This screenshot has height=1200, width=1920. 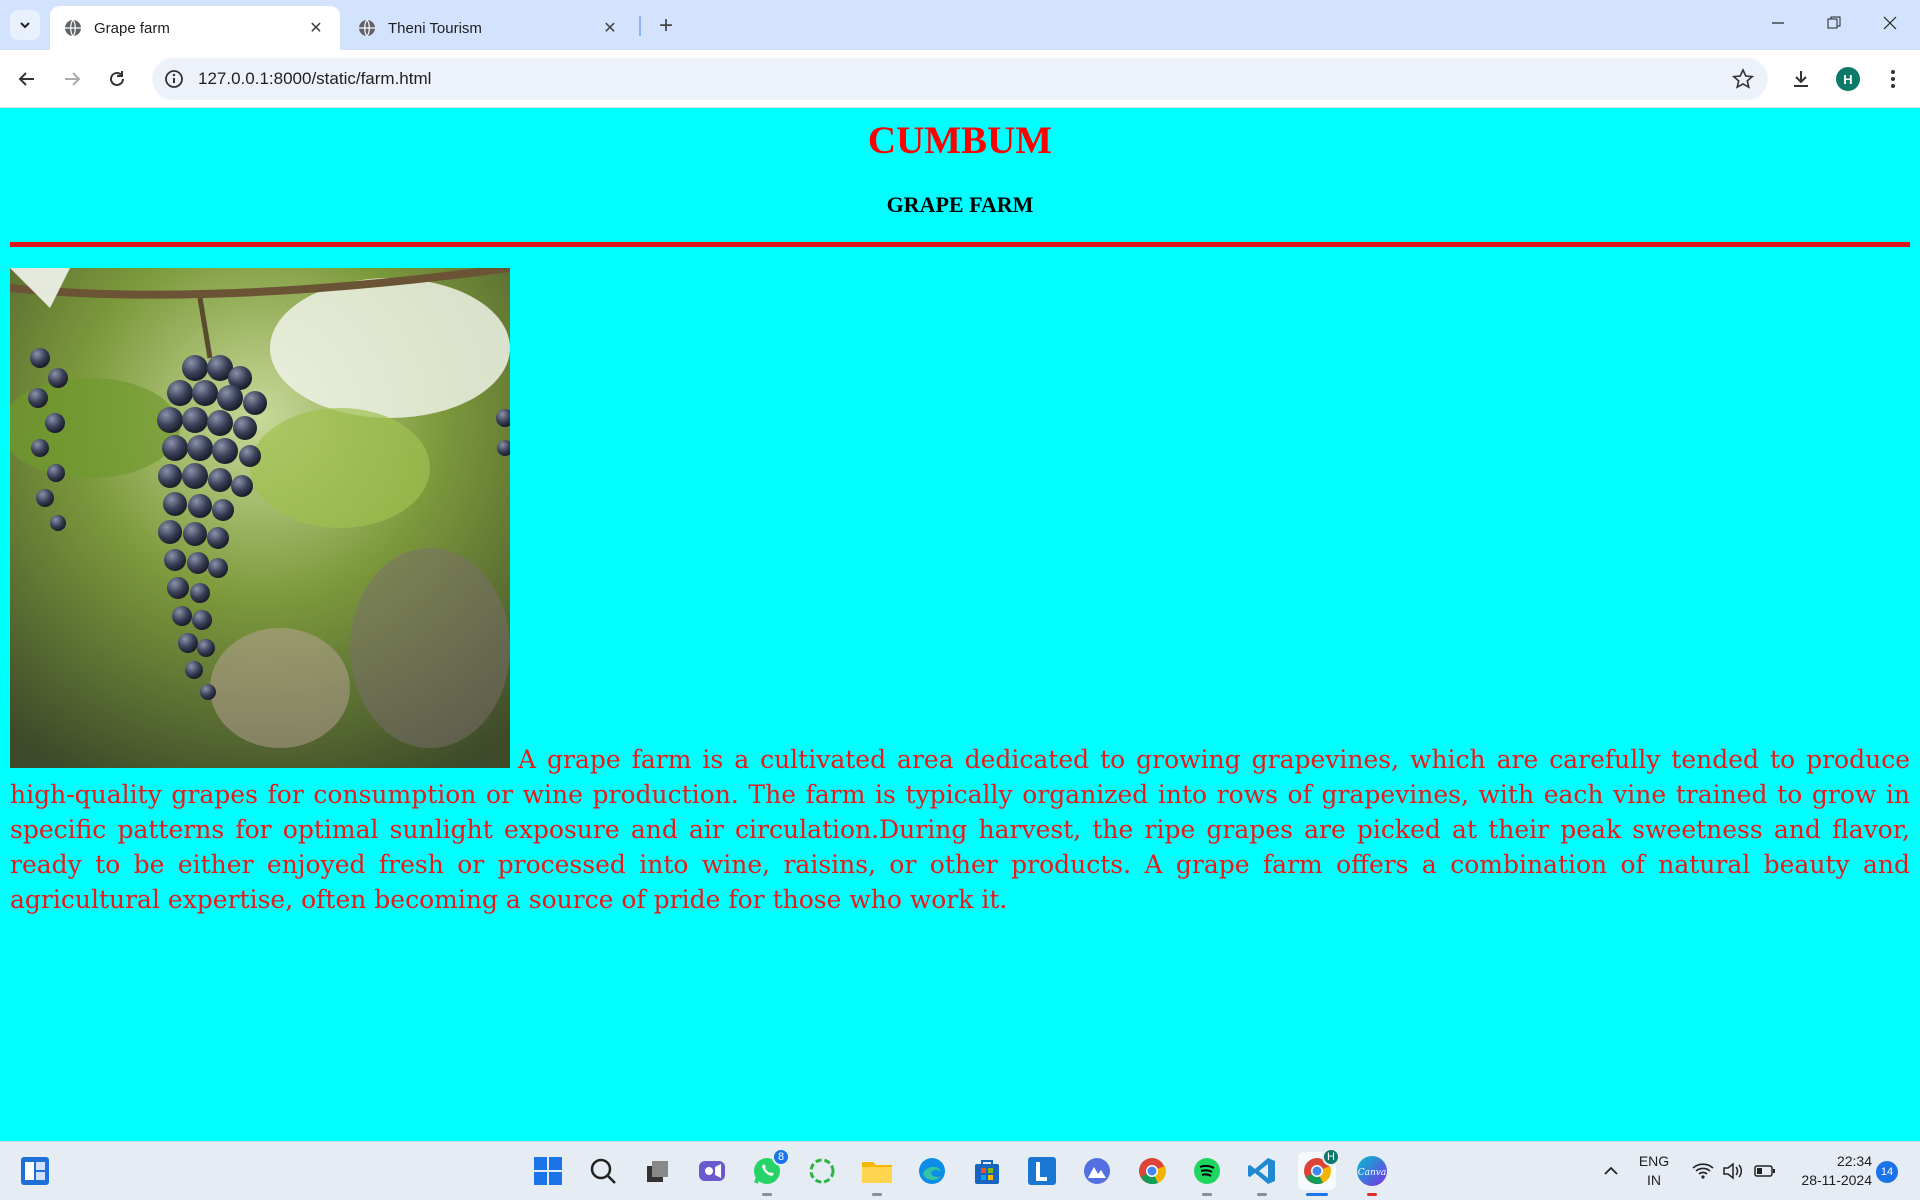 I want to click on language-indicator: ENG IN, so click(x=1654, y=1171).